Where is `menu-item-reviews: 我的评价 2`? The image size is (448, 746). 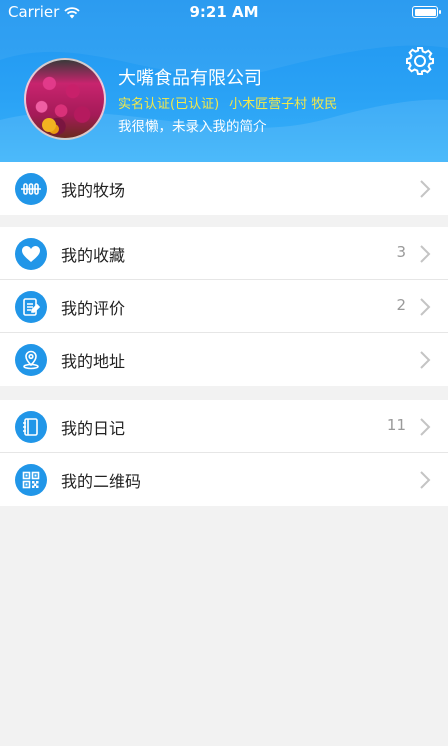 menu-item-reviews: 我的评价 2 is located at coordinates (224, 306).